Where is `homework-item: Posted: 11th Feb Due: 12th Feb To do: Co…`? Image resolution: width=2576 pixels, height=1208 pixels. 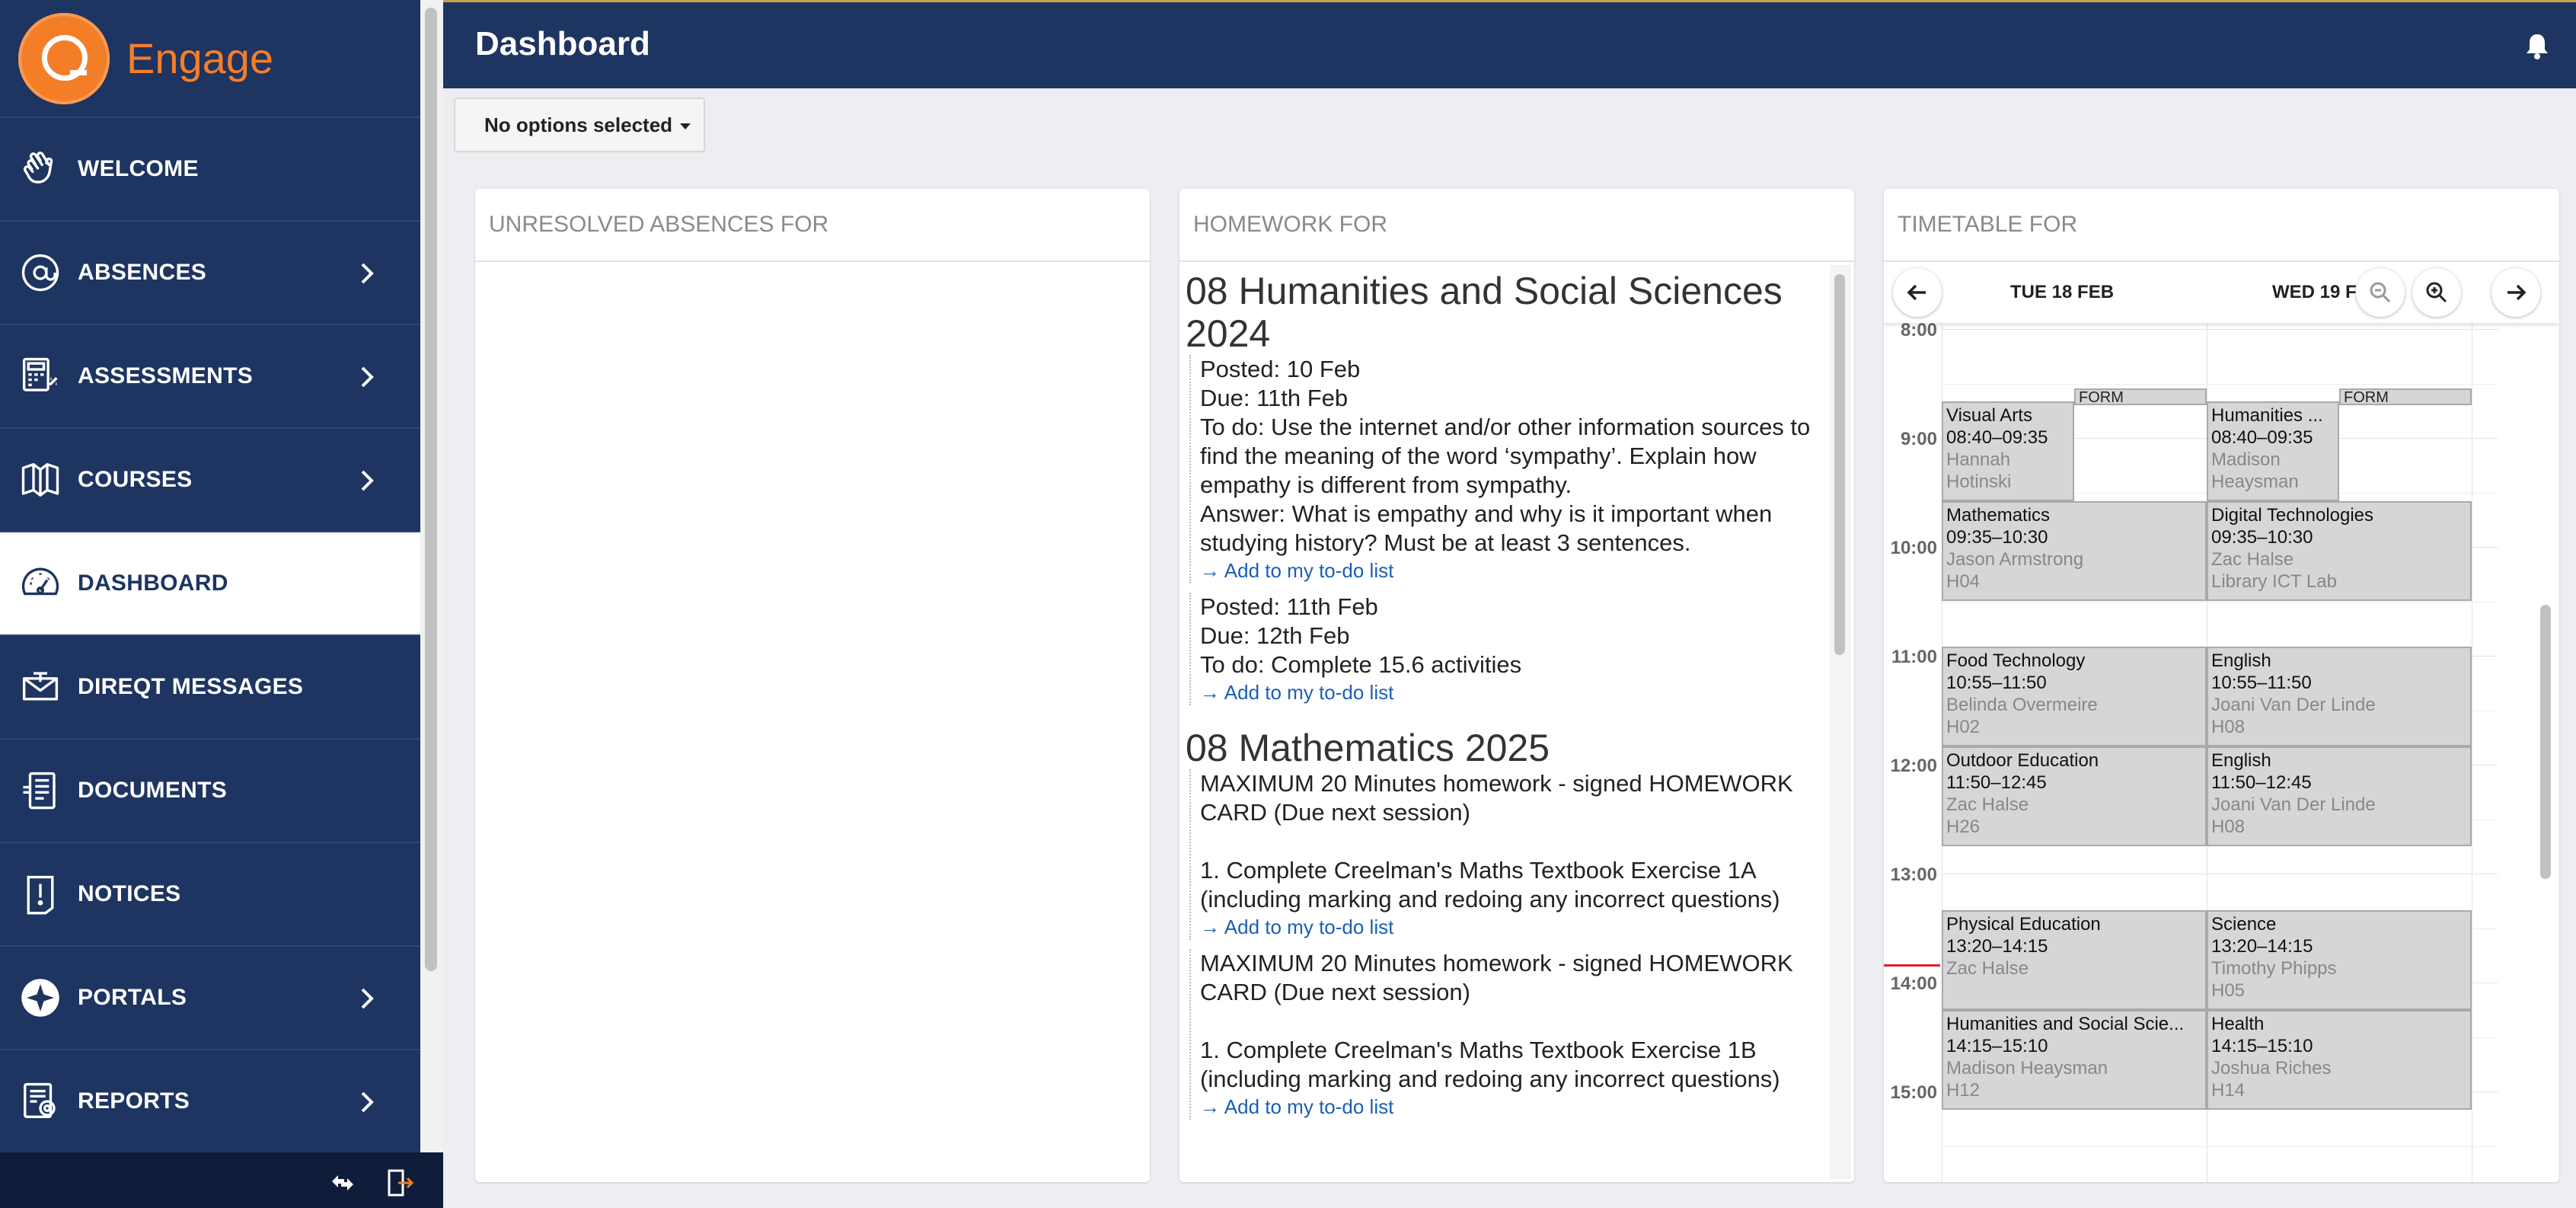
homework-item: Posted: 11th Feb Due: 12th Feb To do: Co… is located at coordinates (1510, 649).